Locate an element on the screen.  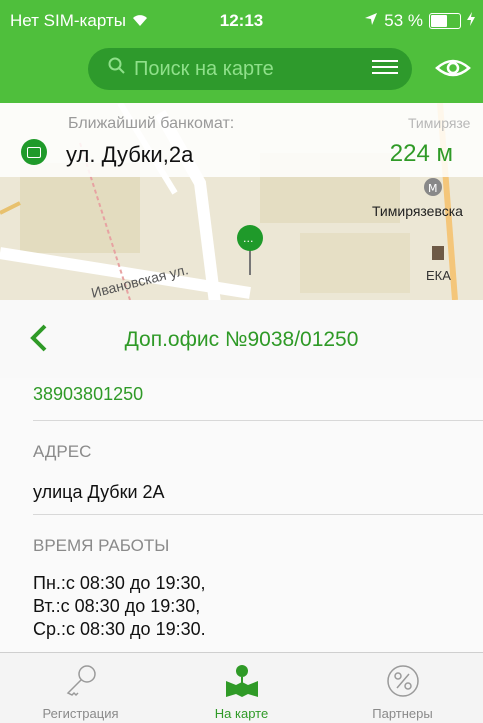
map-place-label: ЕКА is located at coordinates (438, 275).